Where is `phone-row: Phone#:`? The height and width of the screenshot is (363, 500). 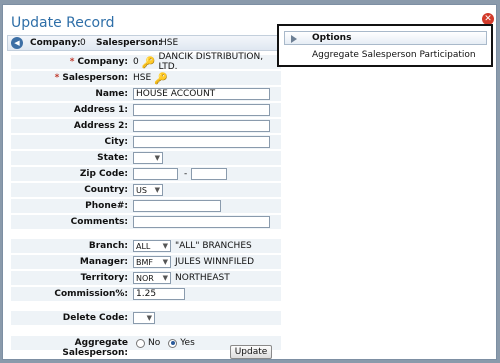
phone-row: Phone#: is located at coordinates (146, 206).